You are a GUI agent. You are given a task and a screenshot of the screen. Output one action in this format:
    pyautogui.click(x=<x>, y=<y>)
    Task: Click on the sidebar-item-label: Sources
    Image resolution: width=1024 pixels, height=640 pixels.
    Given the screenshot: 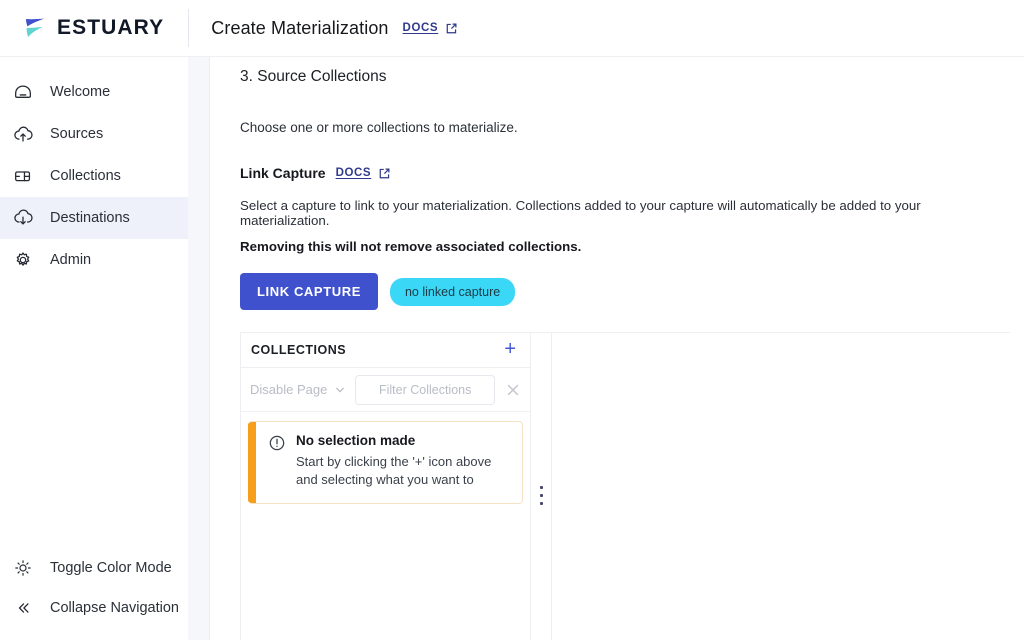 What is the action you would take?
    pyautogui.click(x=77, y=134)
    